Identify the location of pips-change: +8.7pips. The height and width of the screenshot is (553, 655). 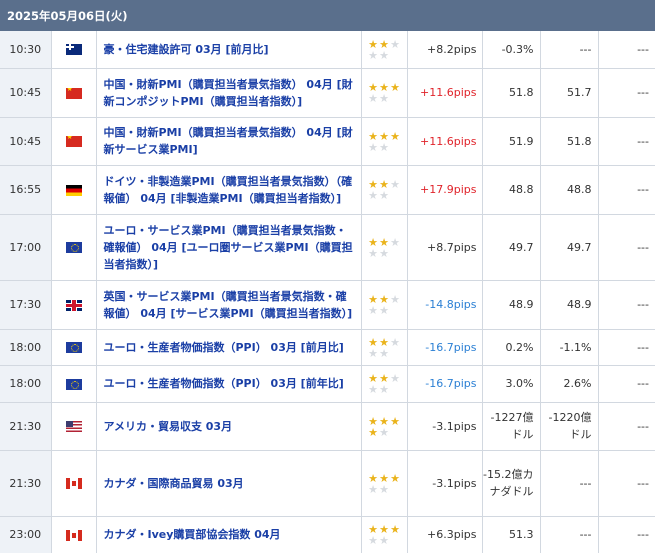
(445, 247).